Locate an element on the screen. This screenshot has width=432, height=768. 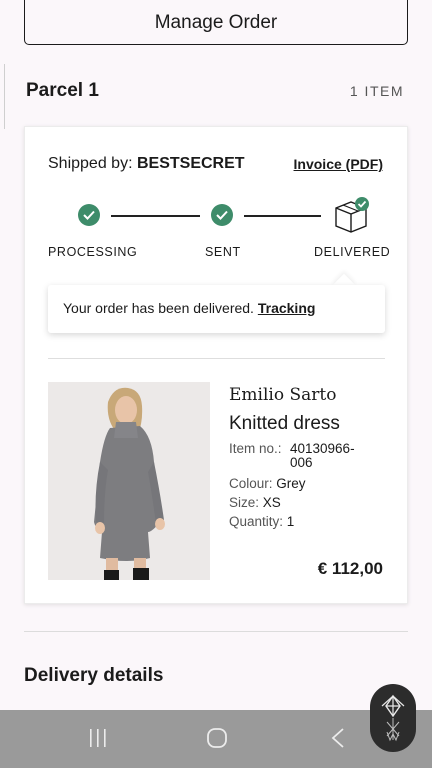
brand-assistant-button is located at coordinates (393, 718).